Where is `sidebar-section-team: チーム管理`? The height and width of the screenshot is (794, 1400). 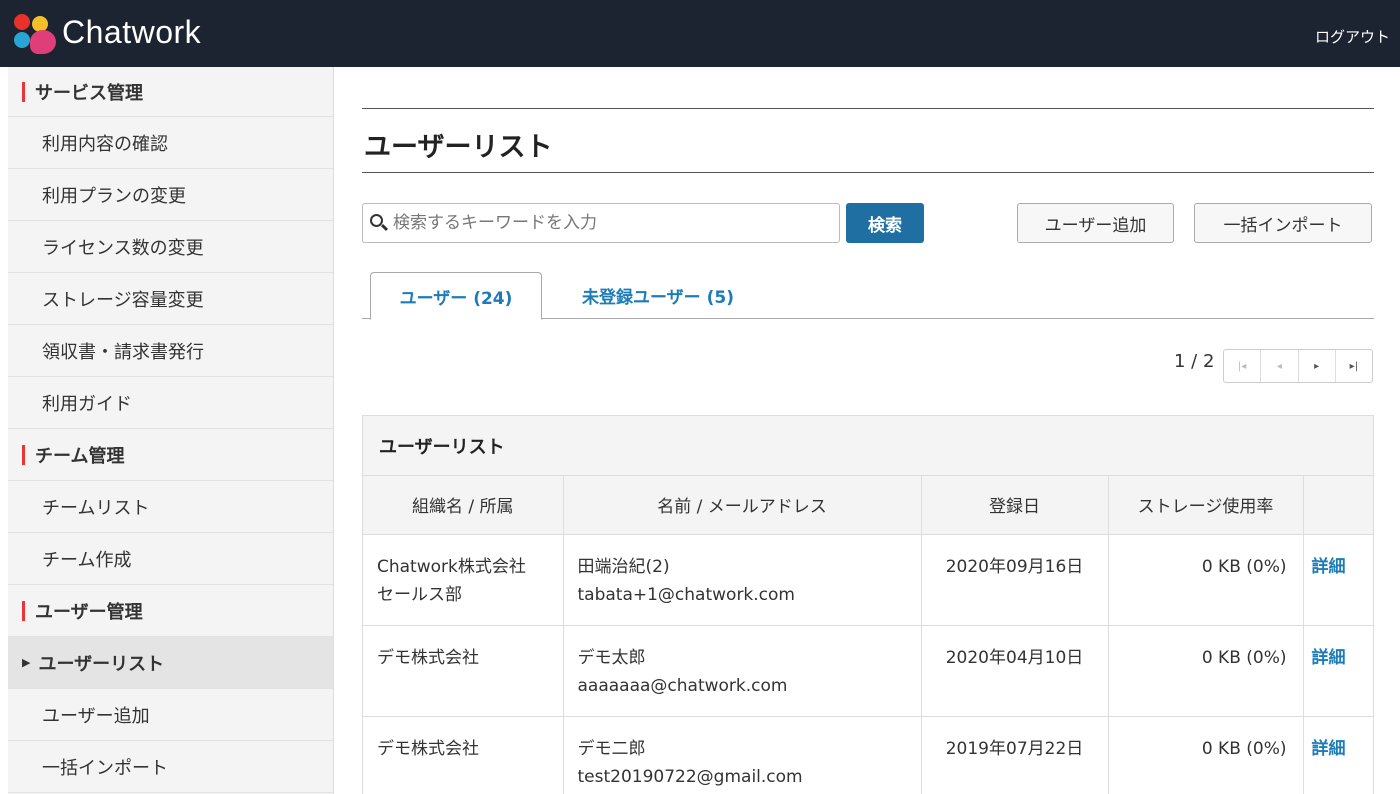
sidebar-section-team: チーム管理 is located at coordinates (170, 455).